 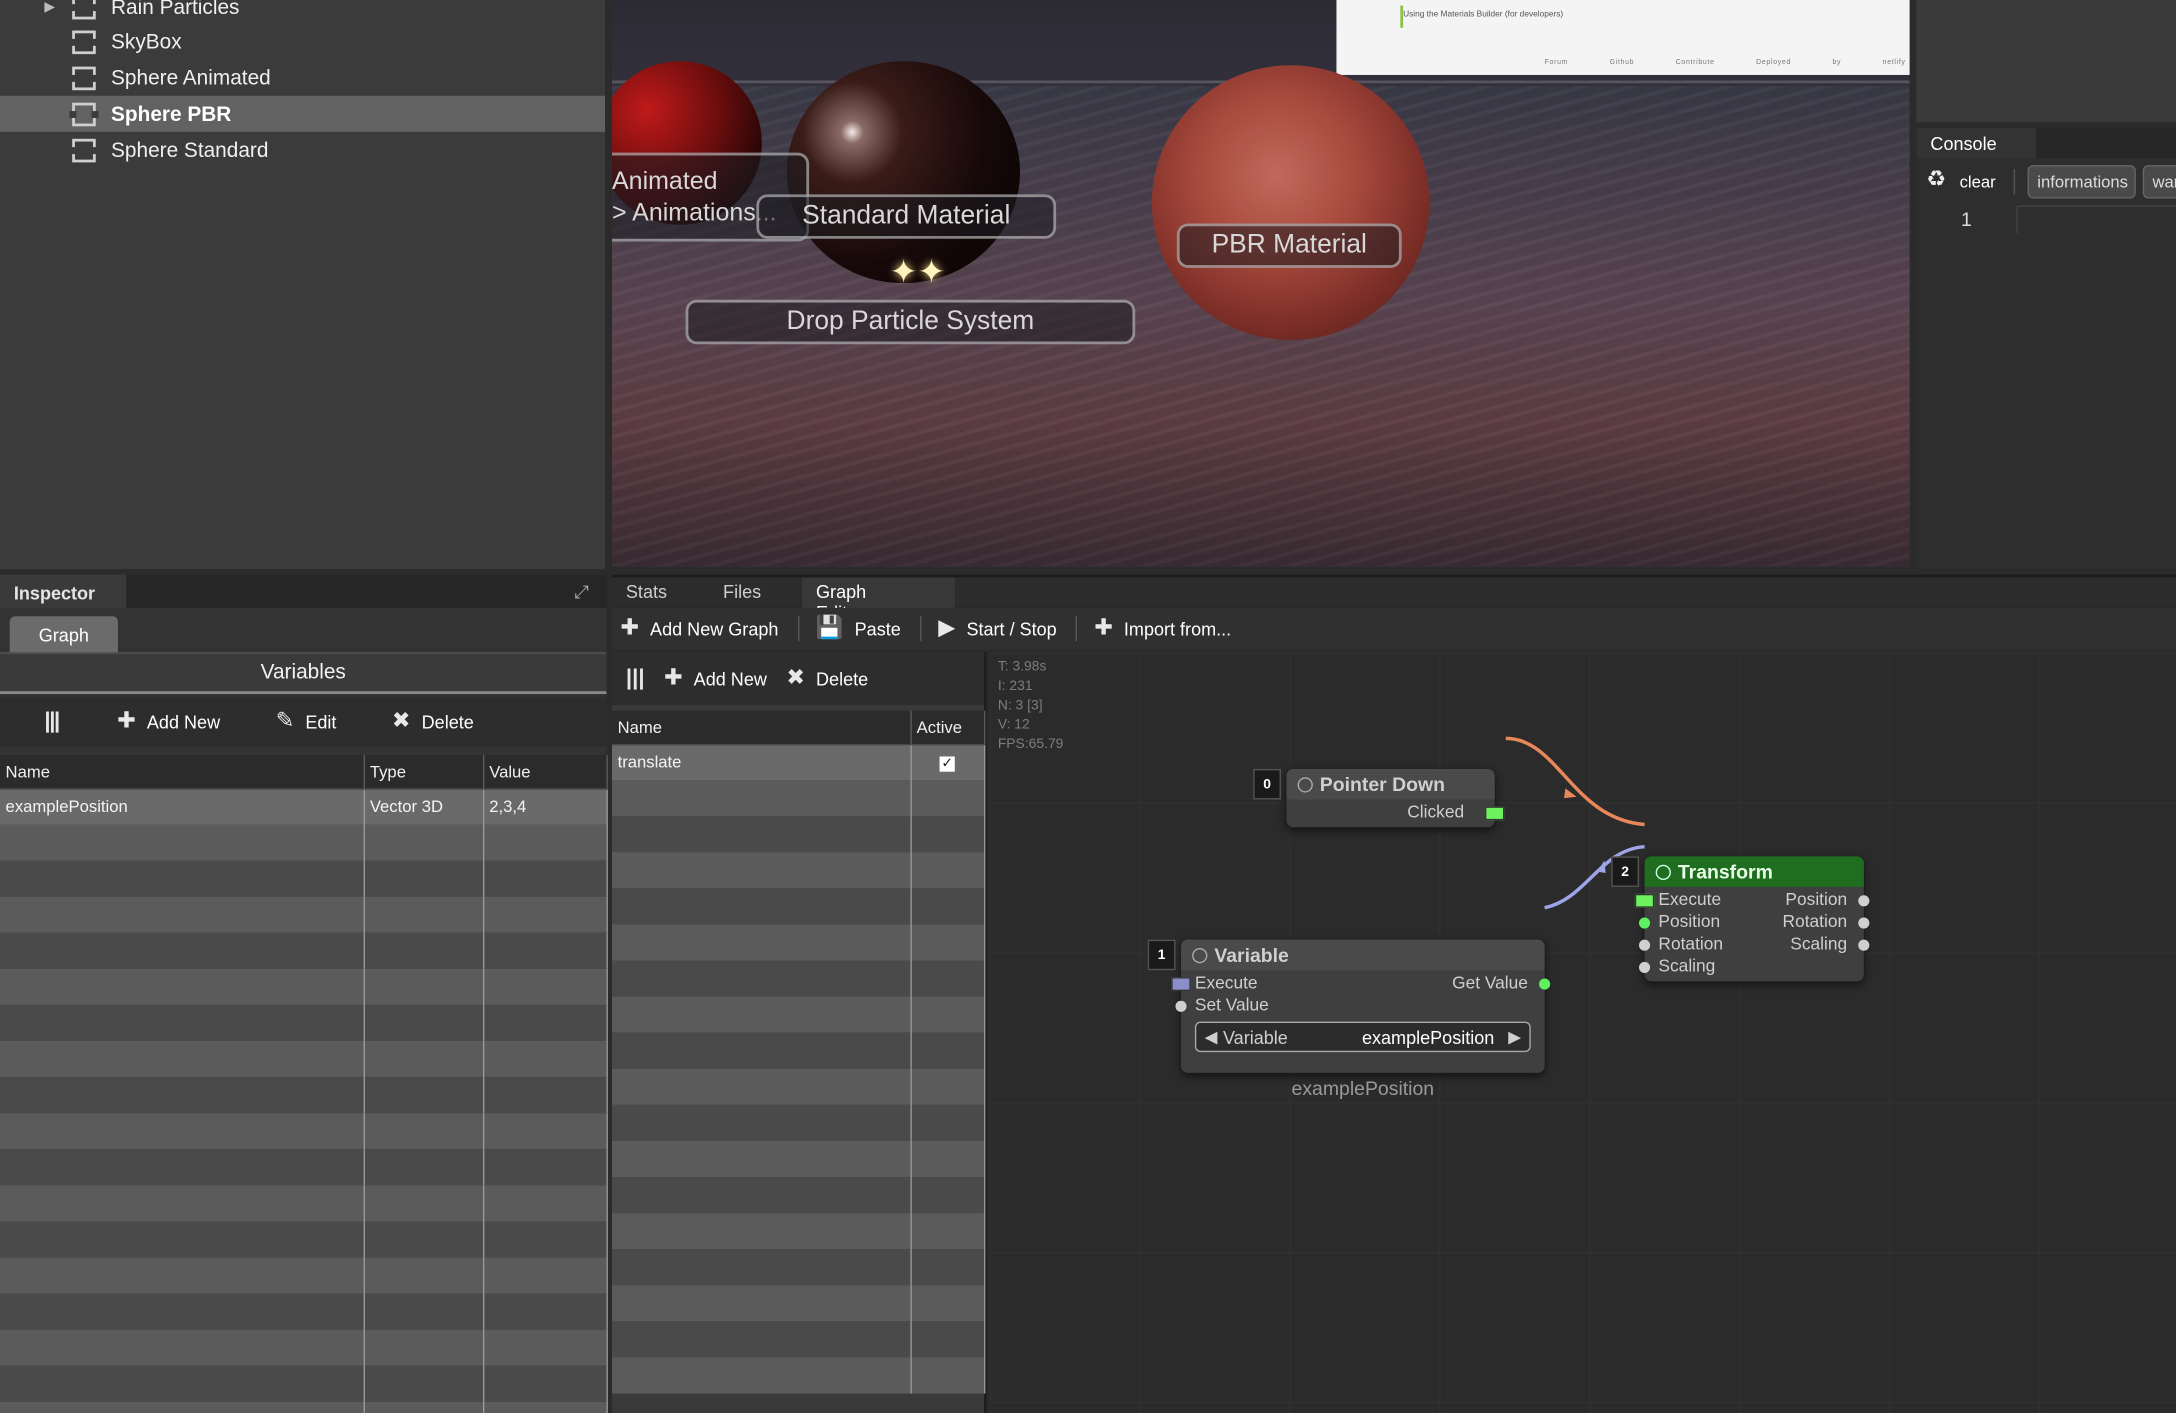 What do you see at coordinates (1625, 871) in the screenshot?
I see `node-id: 2` at bounding box center [1625, 871].